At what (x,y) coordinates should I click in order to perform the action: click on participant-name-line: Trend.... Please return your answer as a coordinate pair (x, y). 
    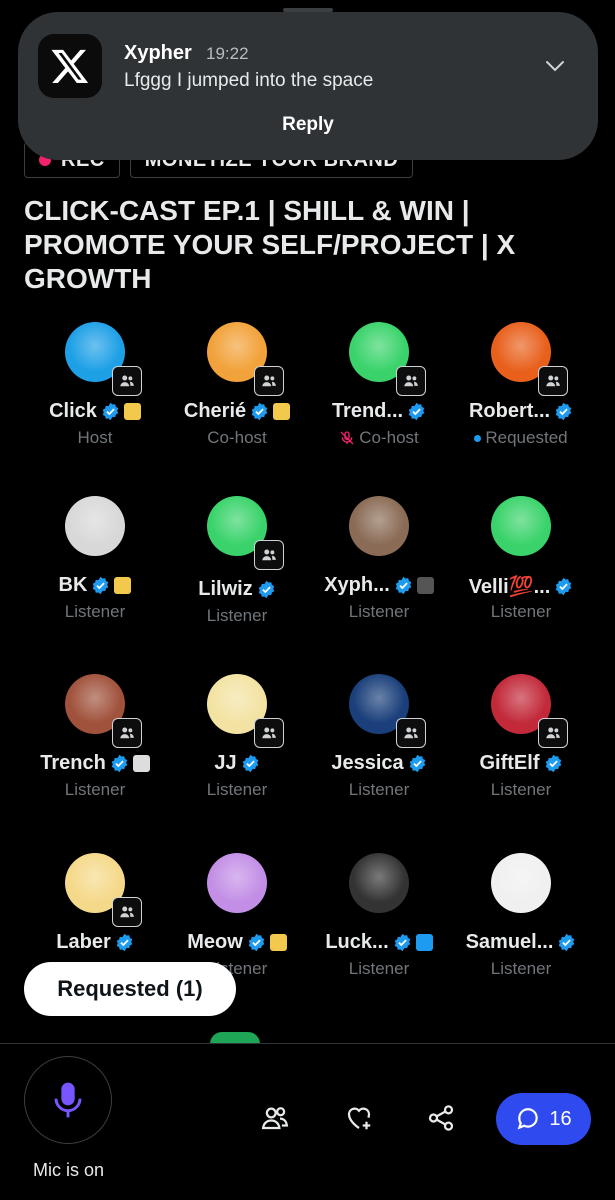
    Looking at the image, I should click on (379, 411).